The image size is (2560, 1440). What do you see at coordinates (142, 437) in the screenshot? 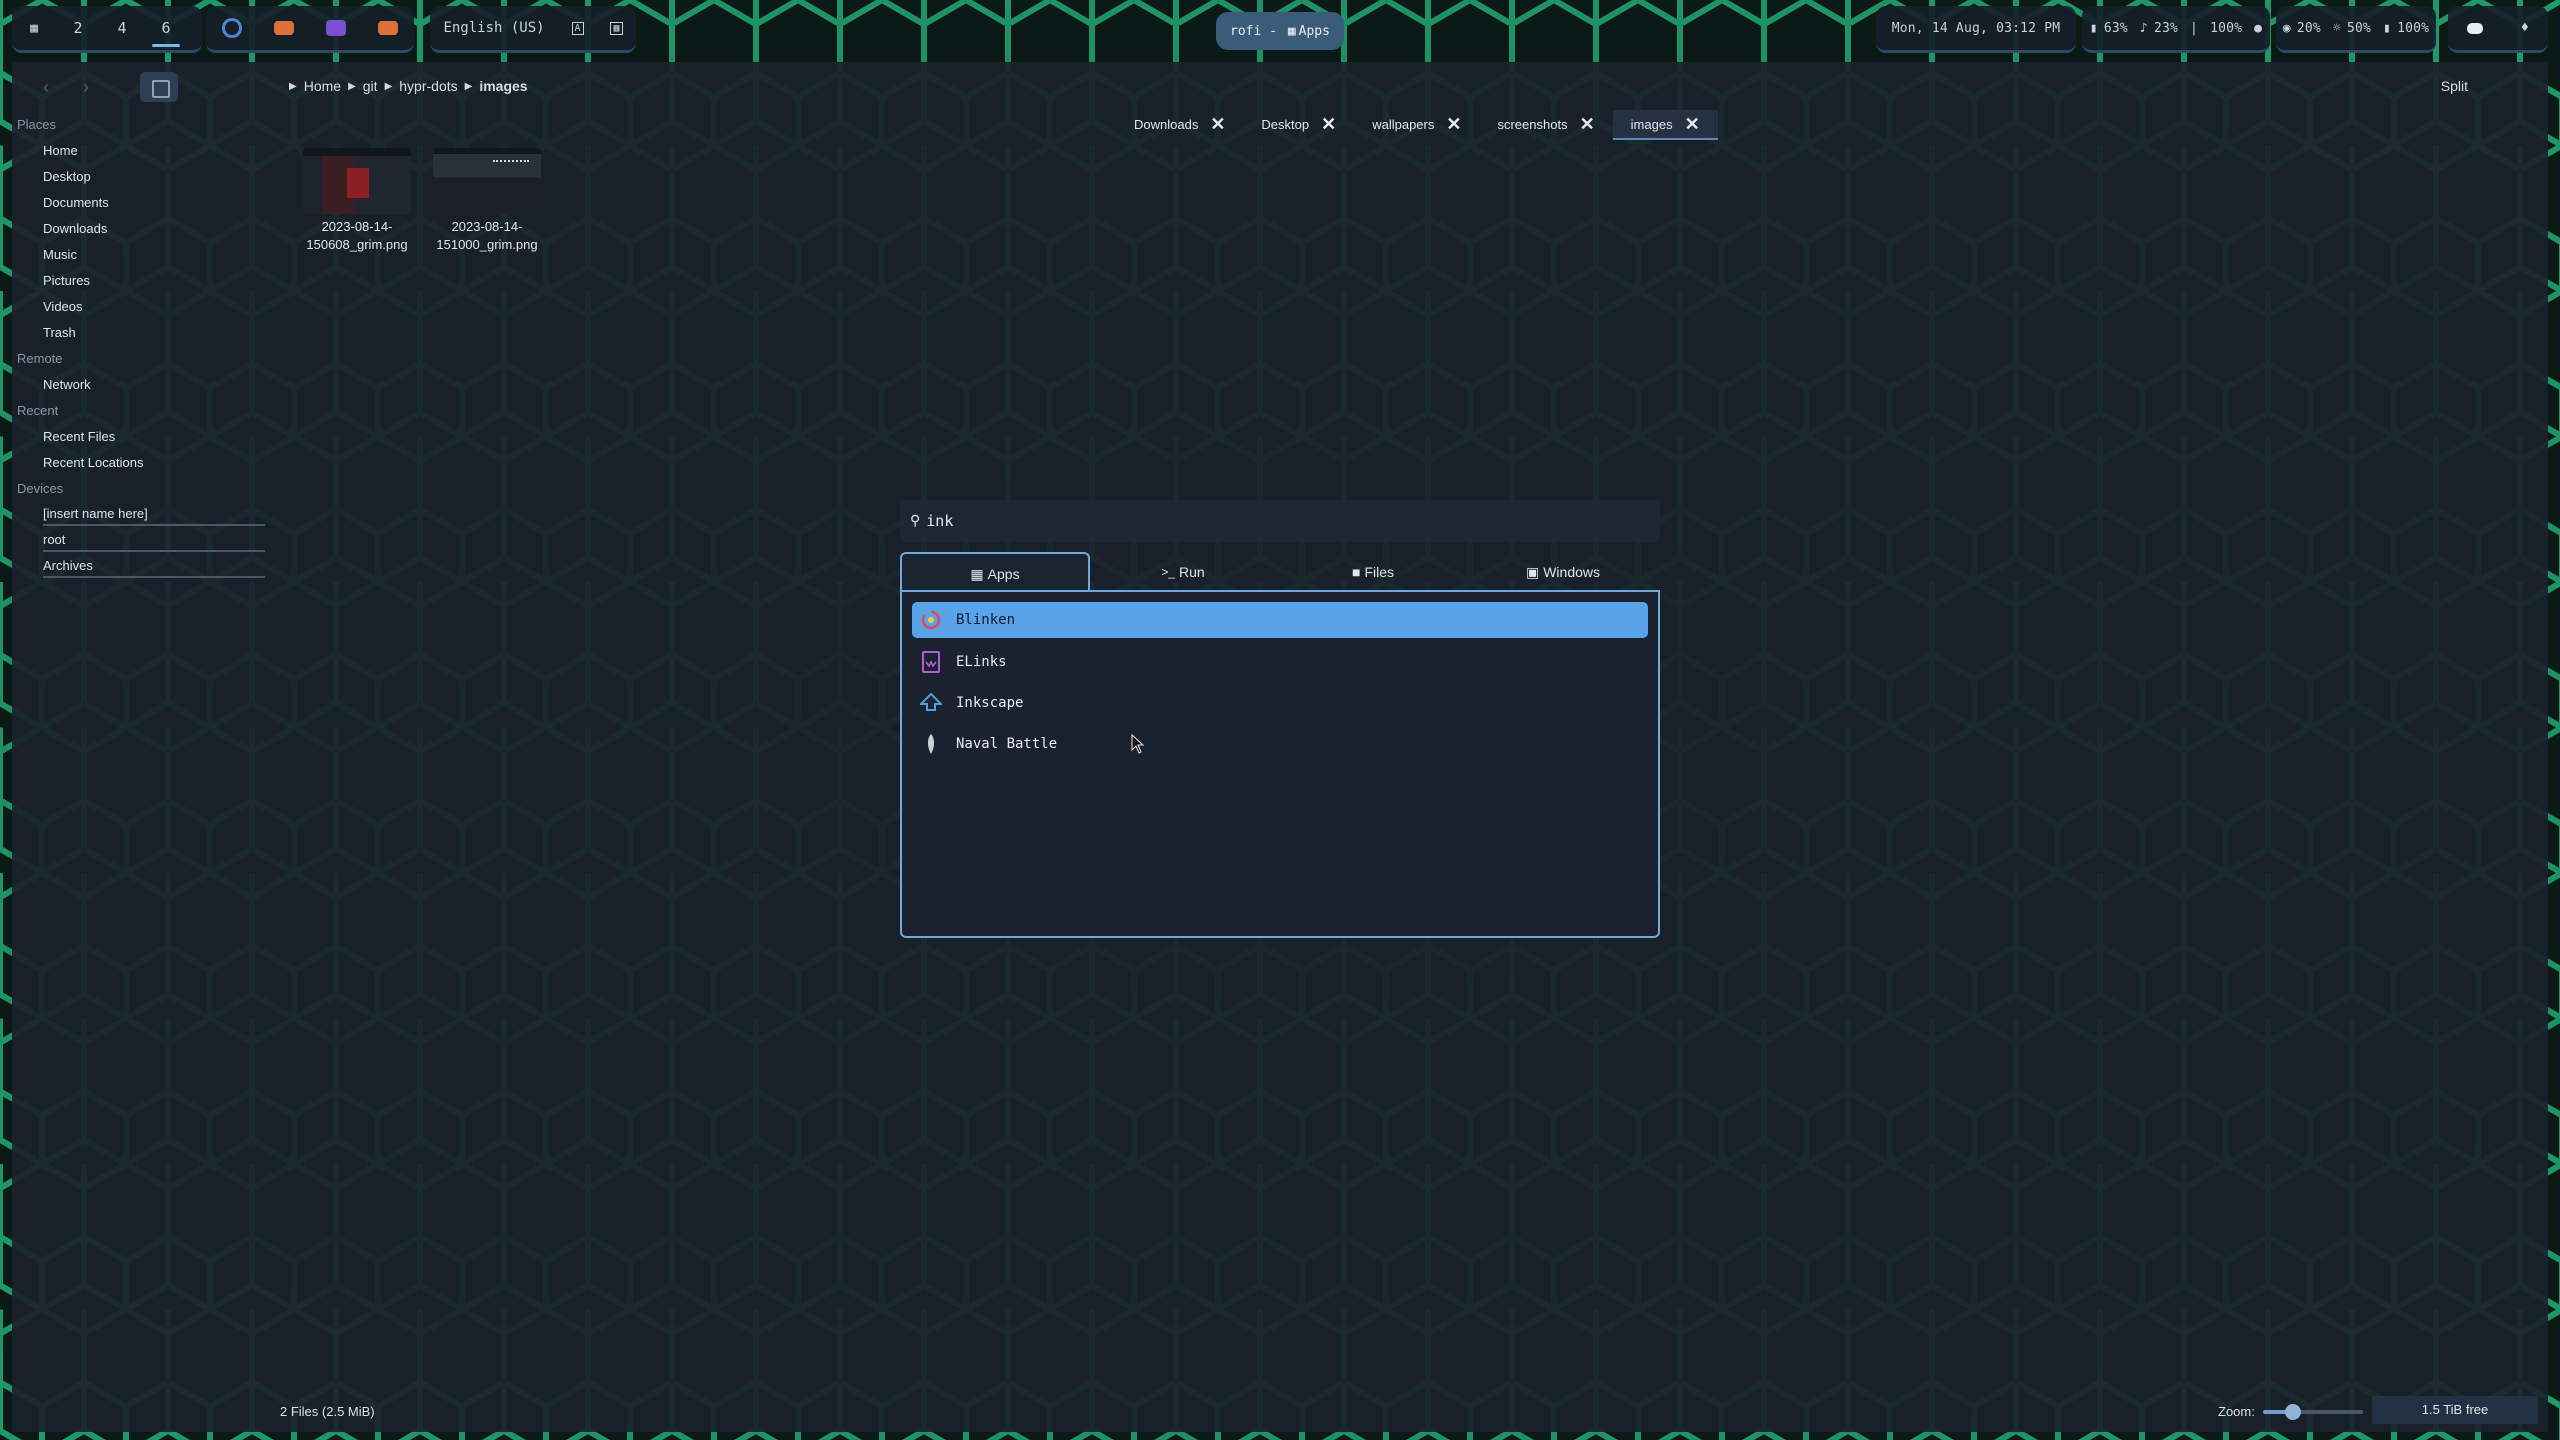
I see `sidebar-item-recent-files: Recent Files` at bounding box center [142, 437].